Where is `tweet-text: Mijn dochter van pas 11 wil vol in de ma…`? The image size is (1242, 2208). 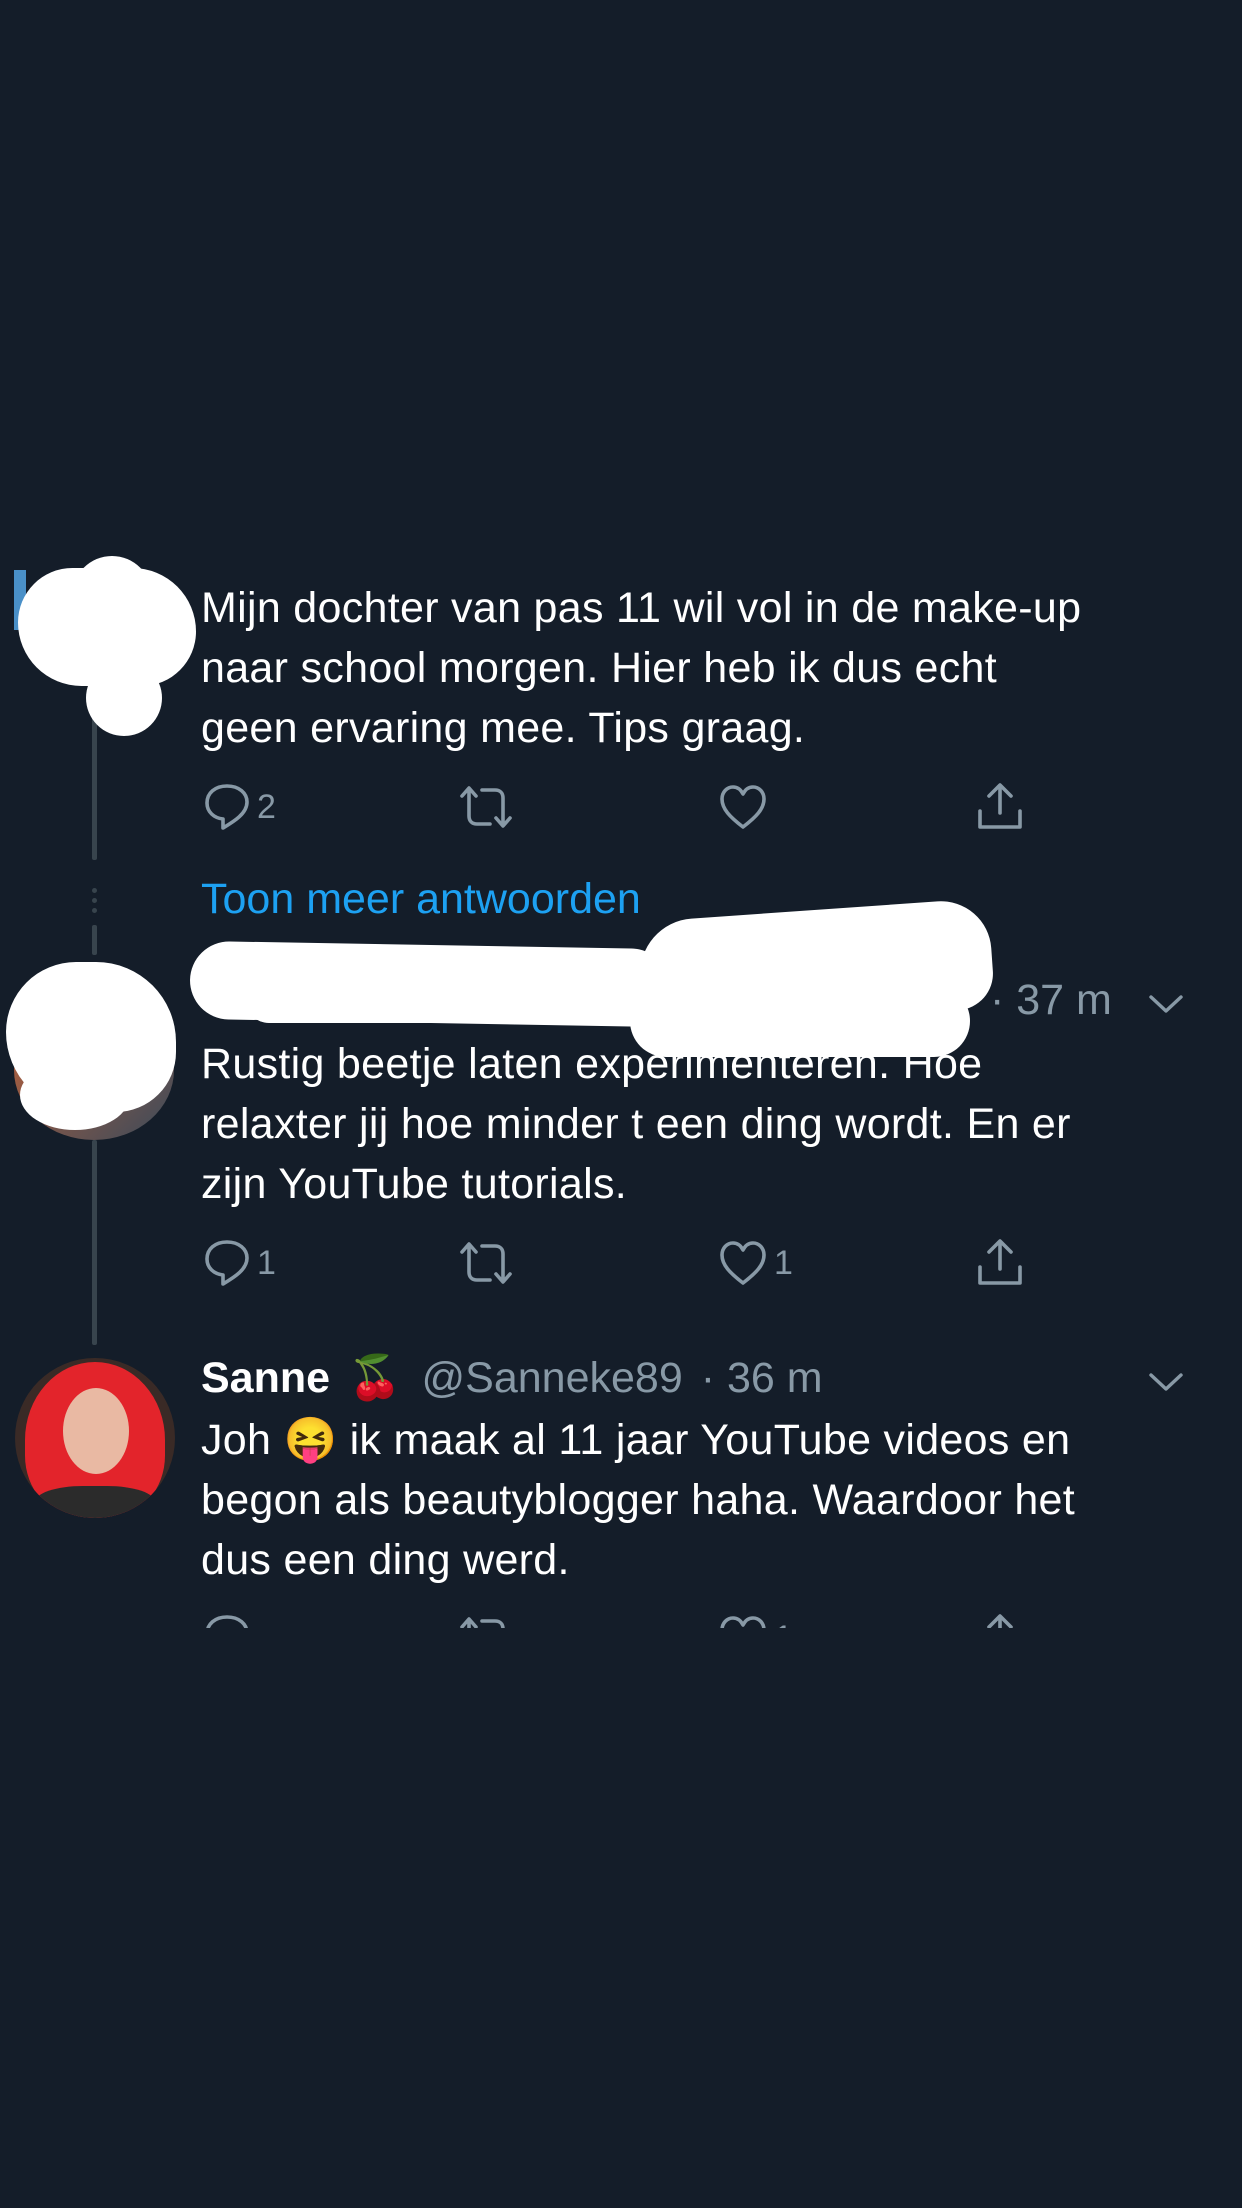
tweet-text: Mijn dochter van pas 11 wil vol in de ma… is located at coordinates (701, 668).